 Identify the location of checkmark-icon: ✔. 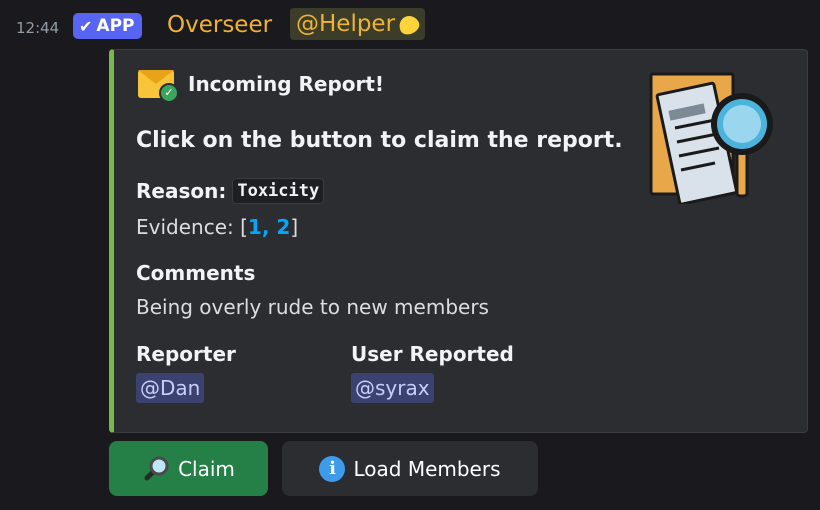
(86, 26).